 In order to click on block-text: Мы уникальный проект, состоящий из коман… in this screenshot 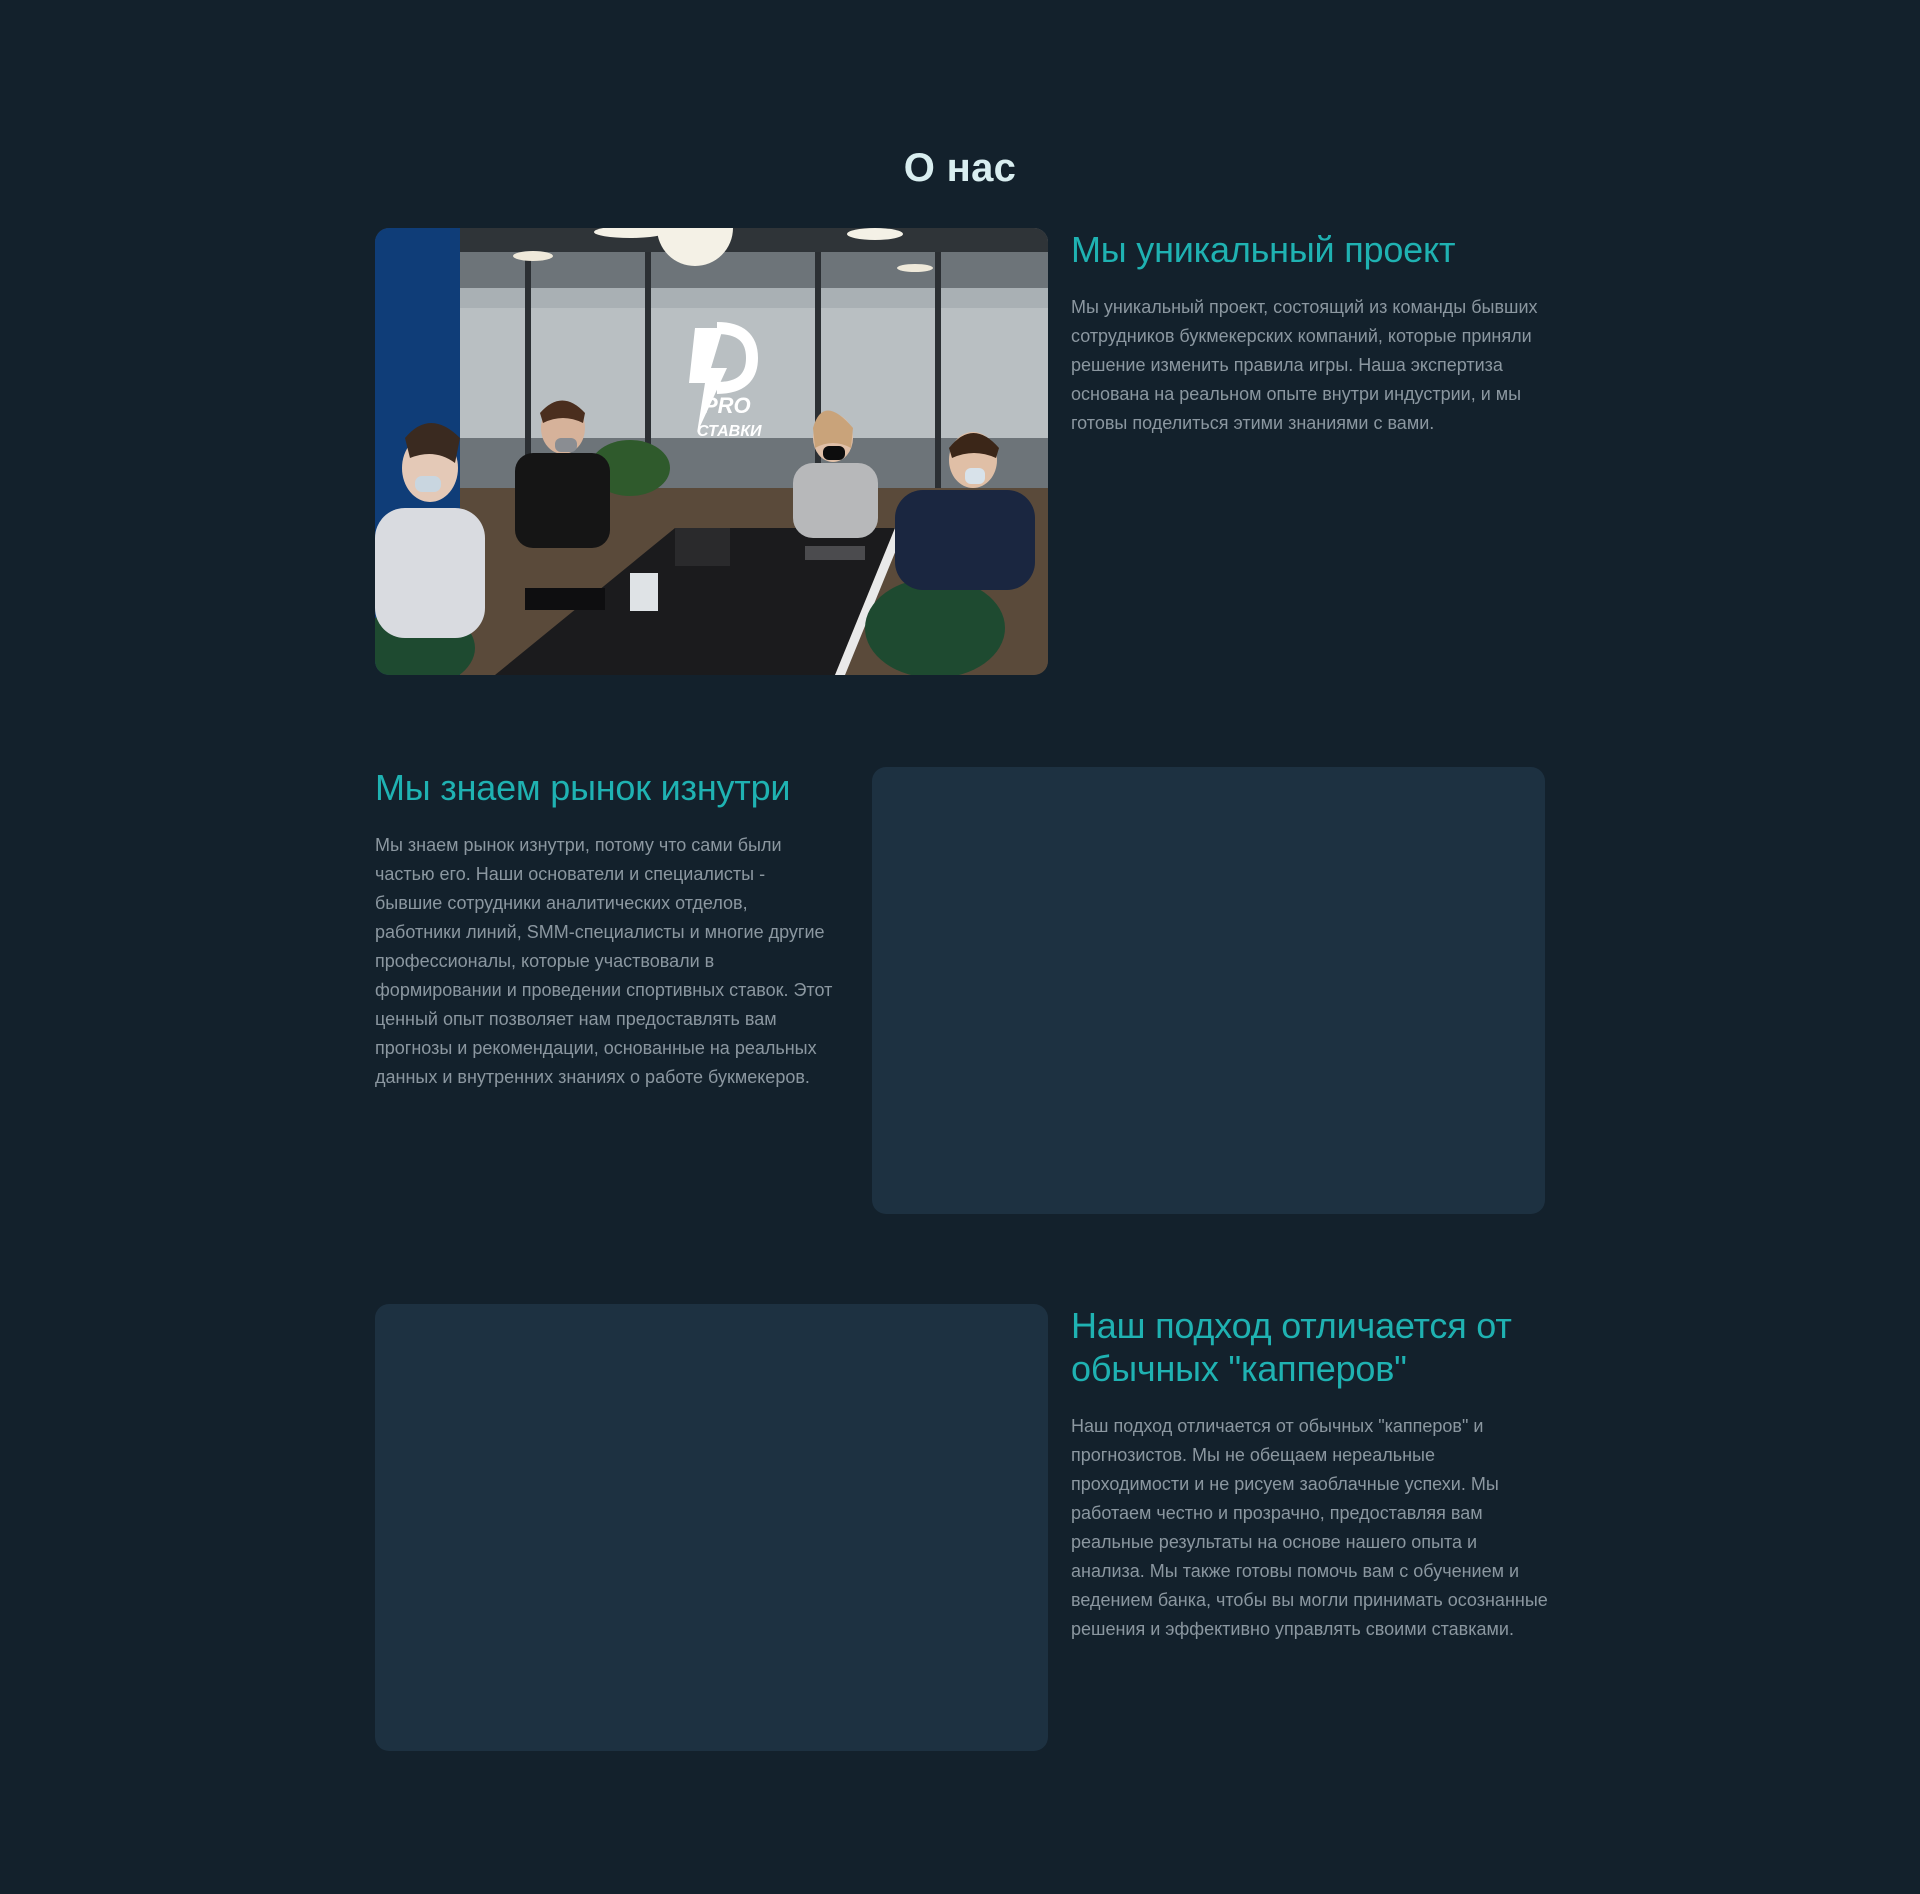, I will do `click(1304, 365)`.